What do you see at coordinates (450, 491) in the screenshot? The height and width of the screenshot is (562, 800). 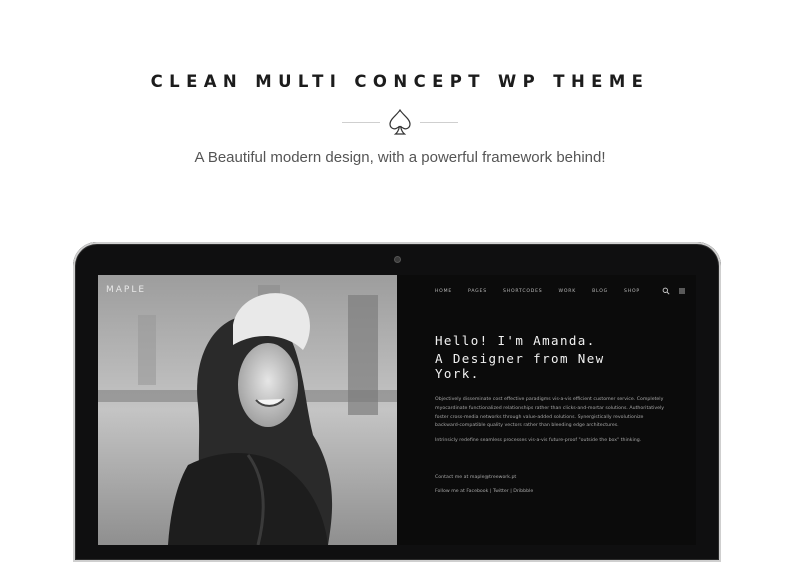 I see `follow-label: Follow me at` at bounding box center [450, 491].